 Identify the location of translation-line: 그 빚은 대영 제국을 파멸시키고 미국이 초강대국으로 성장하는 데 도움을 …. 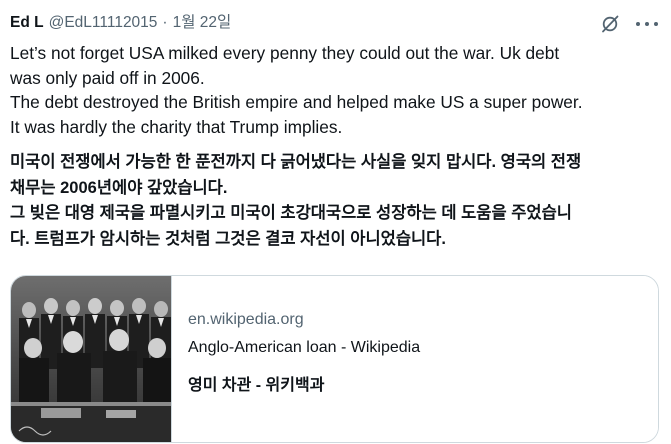
(291, 213).